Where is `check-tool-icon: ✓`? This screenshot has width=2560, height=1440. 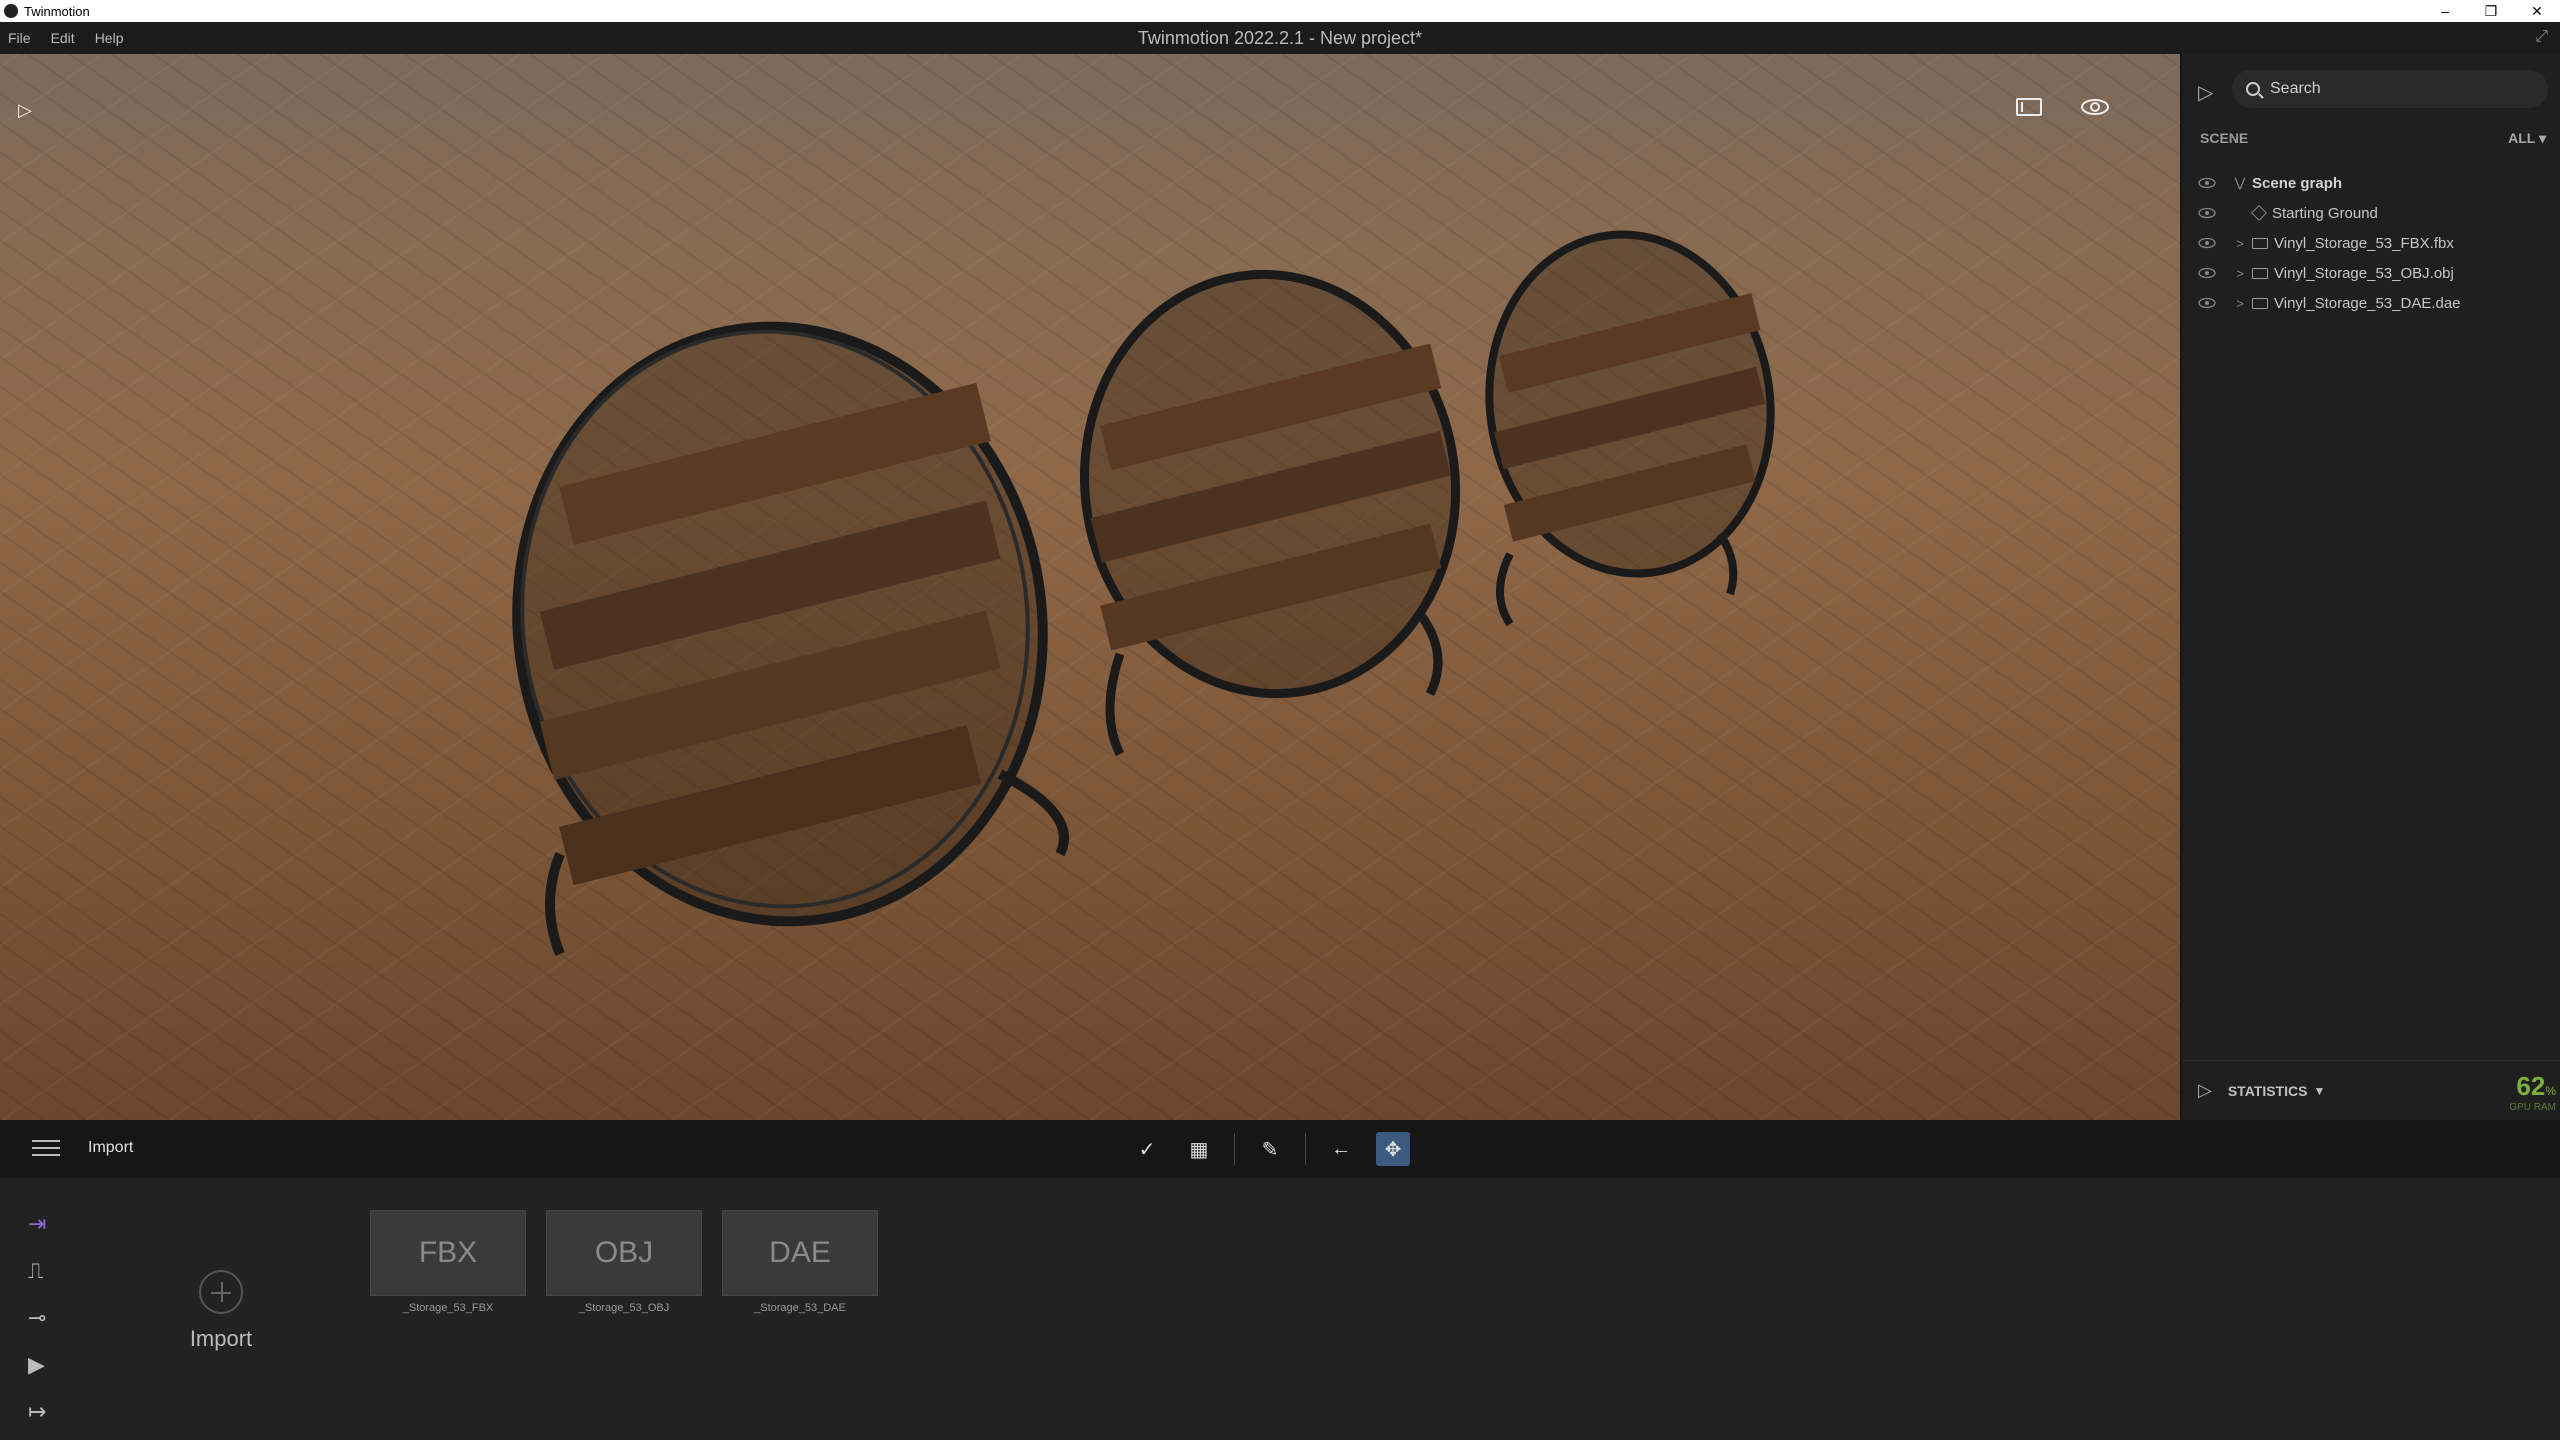
check-tool-icon: ✓ is located at coordinates (1147, 1149).